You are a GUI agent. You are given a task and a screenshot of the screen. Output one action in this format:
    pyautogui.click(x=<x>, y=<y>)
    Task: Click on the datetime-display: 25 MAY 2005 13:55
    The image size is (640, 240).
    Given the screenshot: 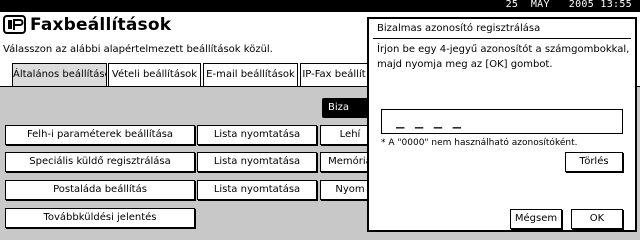 What is the action you would take?
    pyautogui.click(x=568, y=5)
    